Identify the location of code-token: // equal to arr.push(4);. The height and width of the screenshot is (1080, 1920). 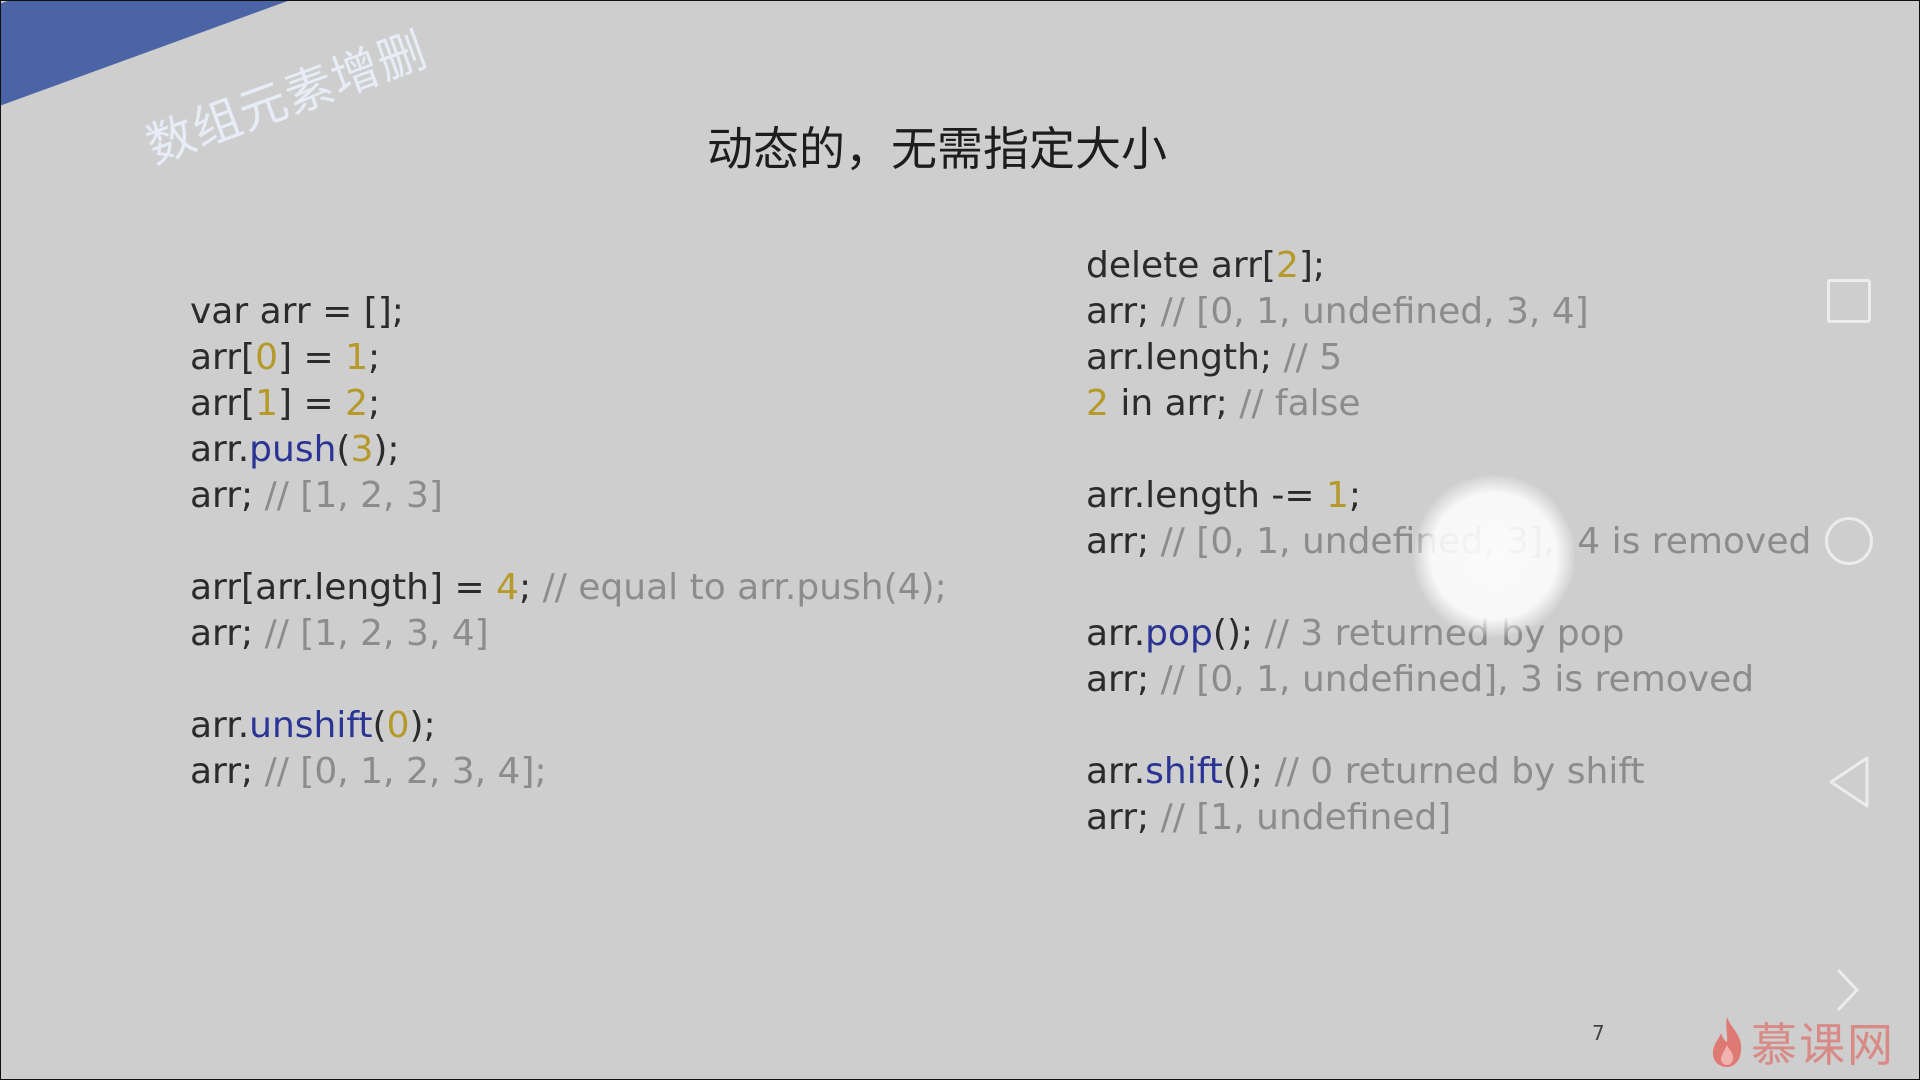
(744, 587).